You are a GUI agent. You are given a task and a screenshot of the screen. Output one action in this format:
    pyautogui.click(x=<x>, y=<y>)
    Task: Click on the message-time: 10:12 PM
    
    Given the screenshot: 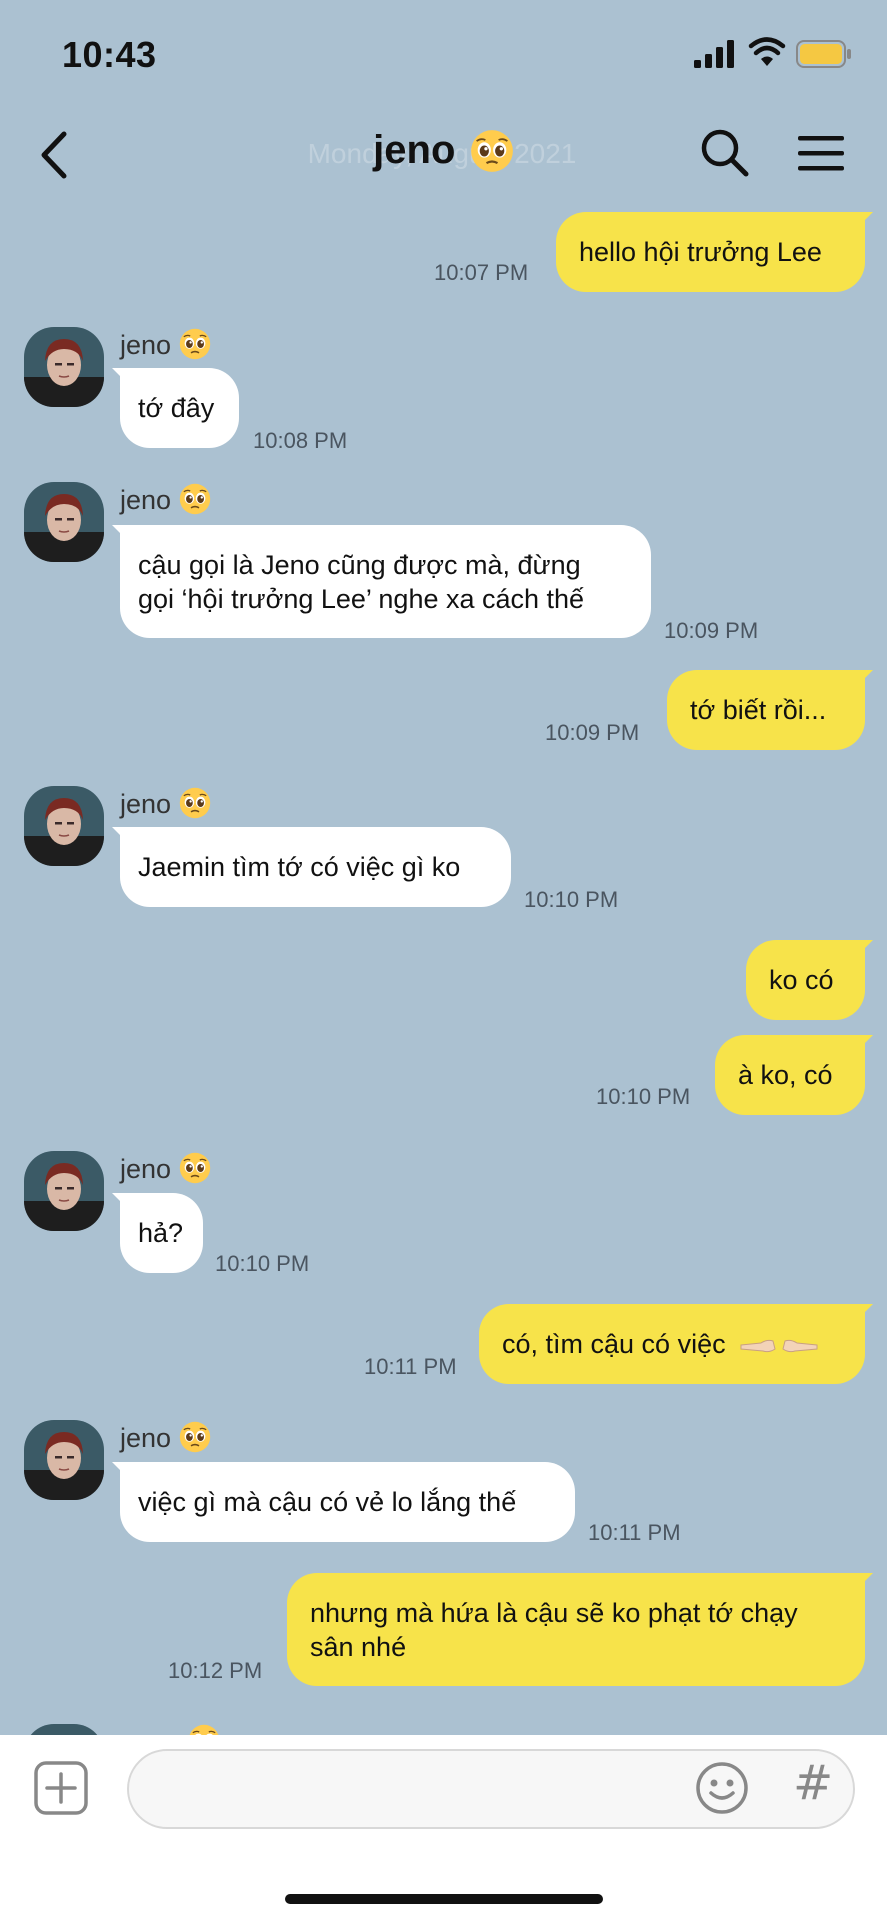 What is the action you would take?
    pyautogui.click(x=215, y=1670)
    